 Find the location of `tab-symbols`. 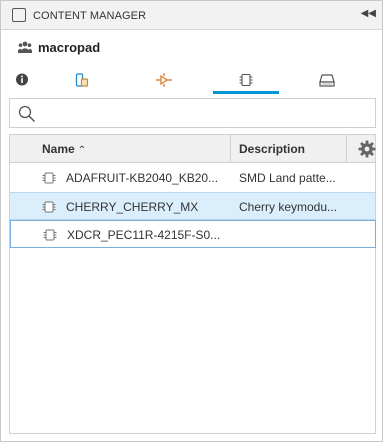

tab-symbols is located at coordinates (164, 80).